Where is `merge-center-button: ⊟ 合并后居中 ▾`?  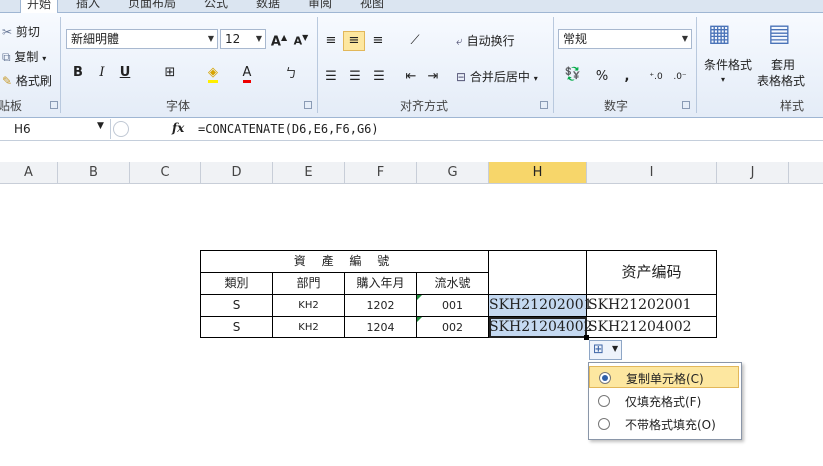 merge-center-button: ⊟ 合并后居中 ▾ is located at coordinates (497, 76).